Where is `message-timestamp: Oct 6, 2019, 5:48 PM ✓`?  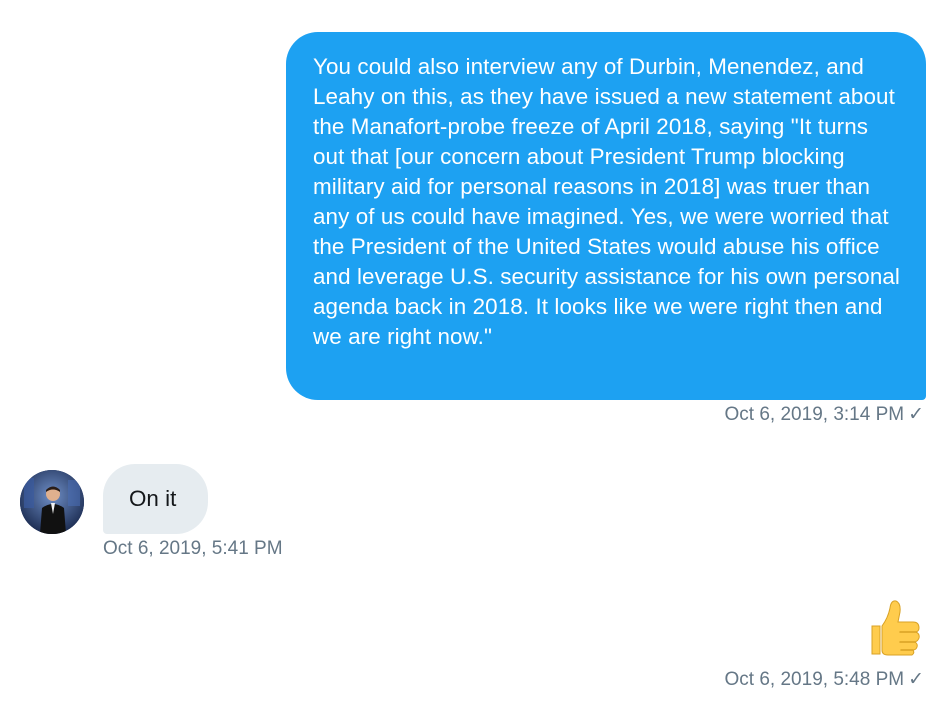 message-timestamp: Oct 6, 2019, 5:48 PM ✓ is located at coordinates (824, 679).